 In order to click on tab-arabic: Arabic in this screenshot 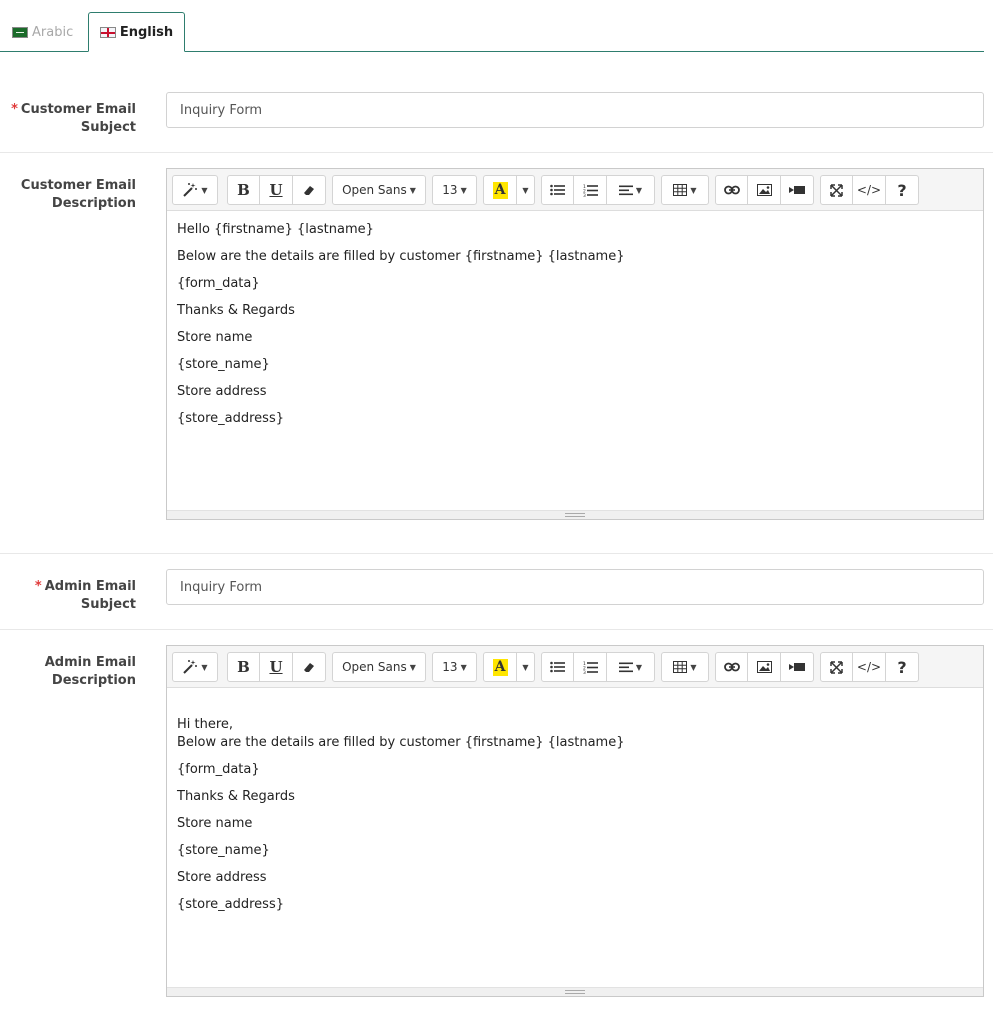, I will do `click(42, 32)`.